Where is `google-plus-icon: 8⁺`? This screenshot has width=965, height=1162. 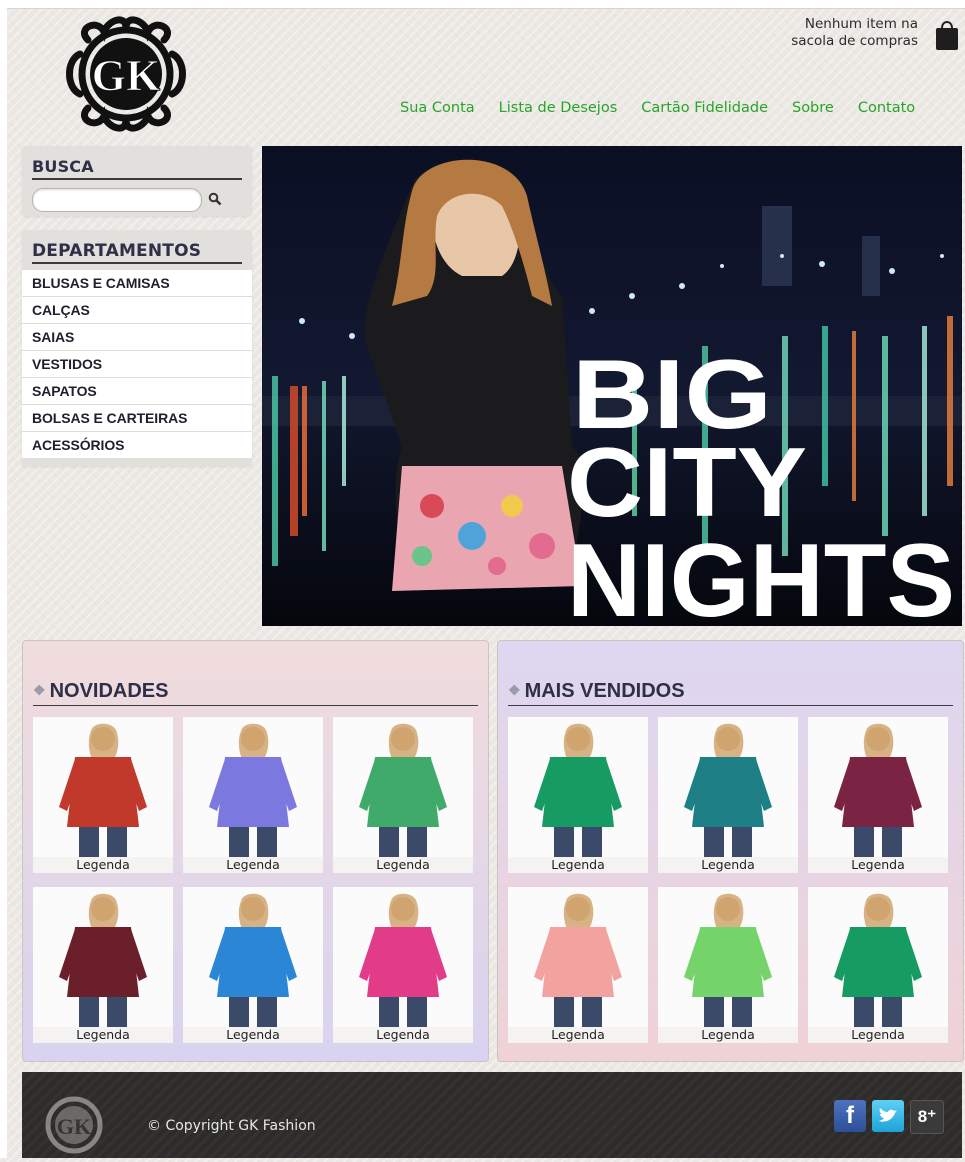
google-plus-icon: 8⁺ is located at coordinates (927, 1117).